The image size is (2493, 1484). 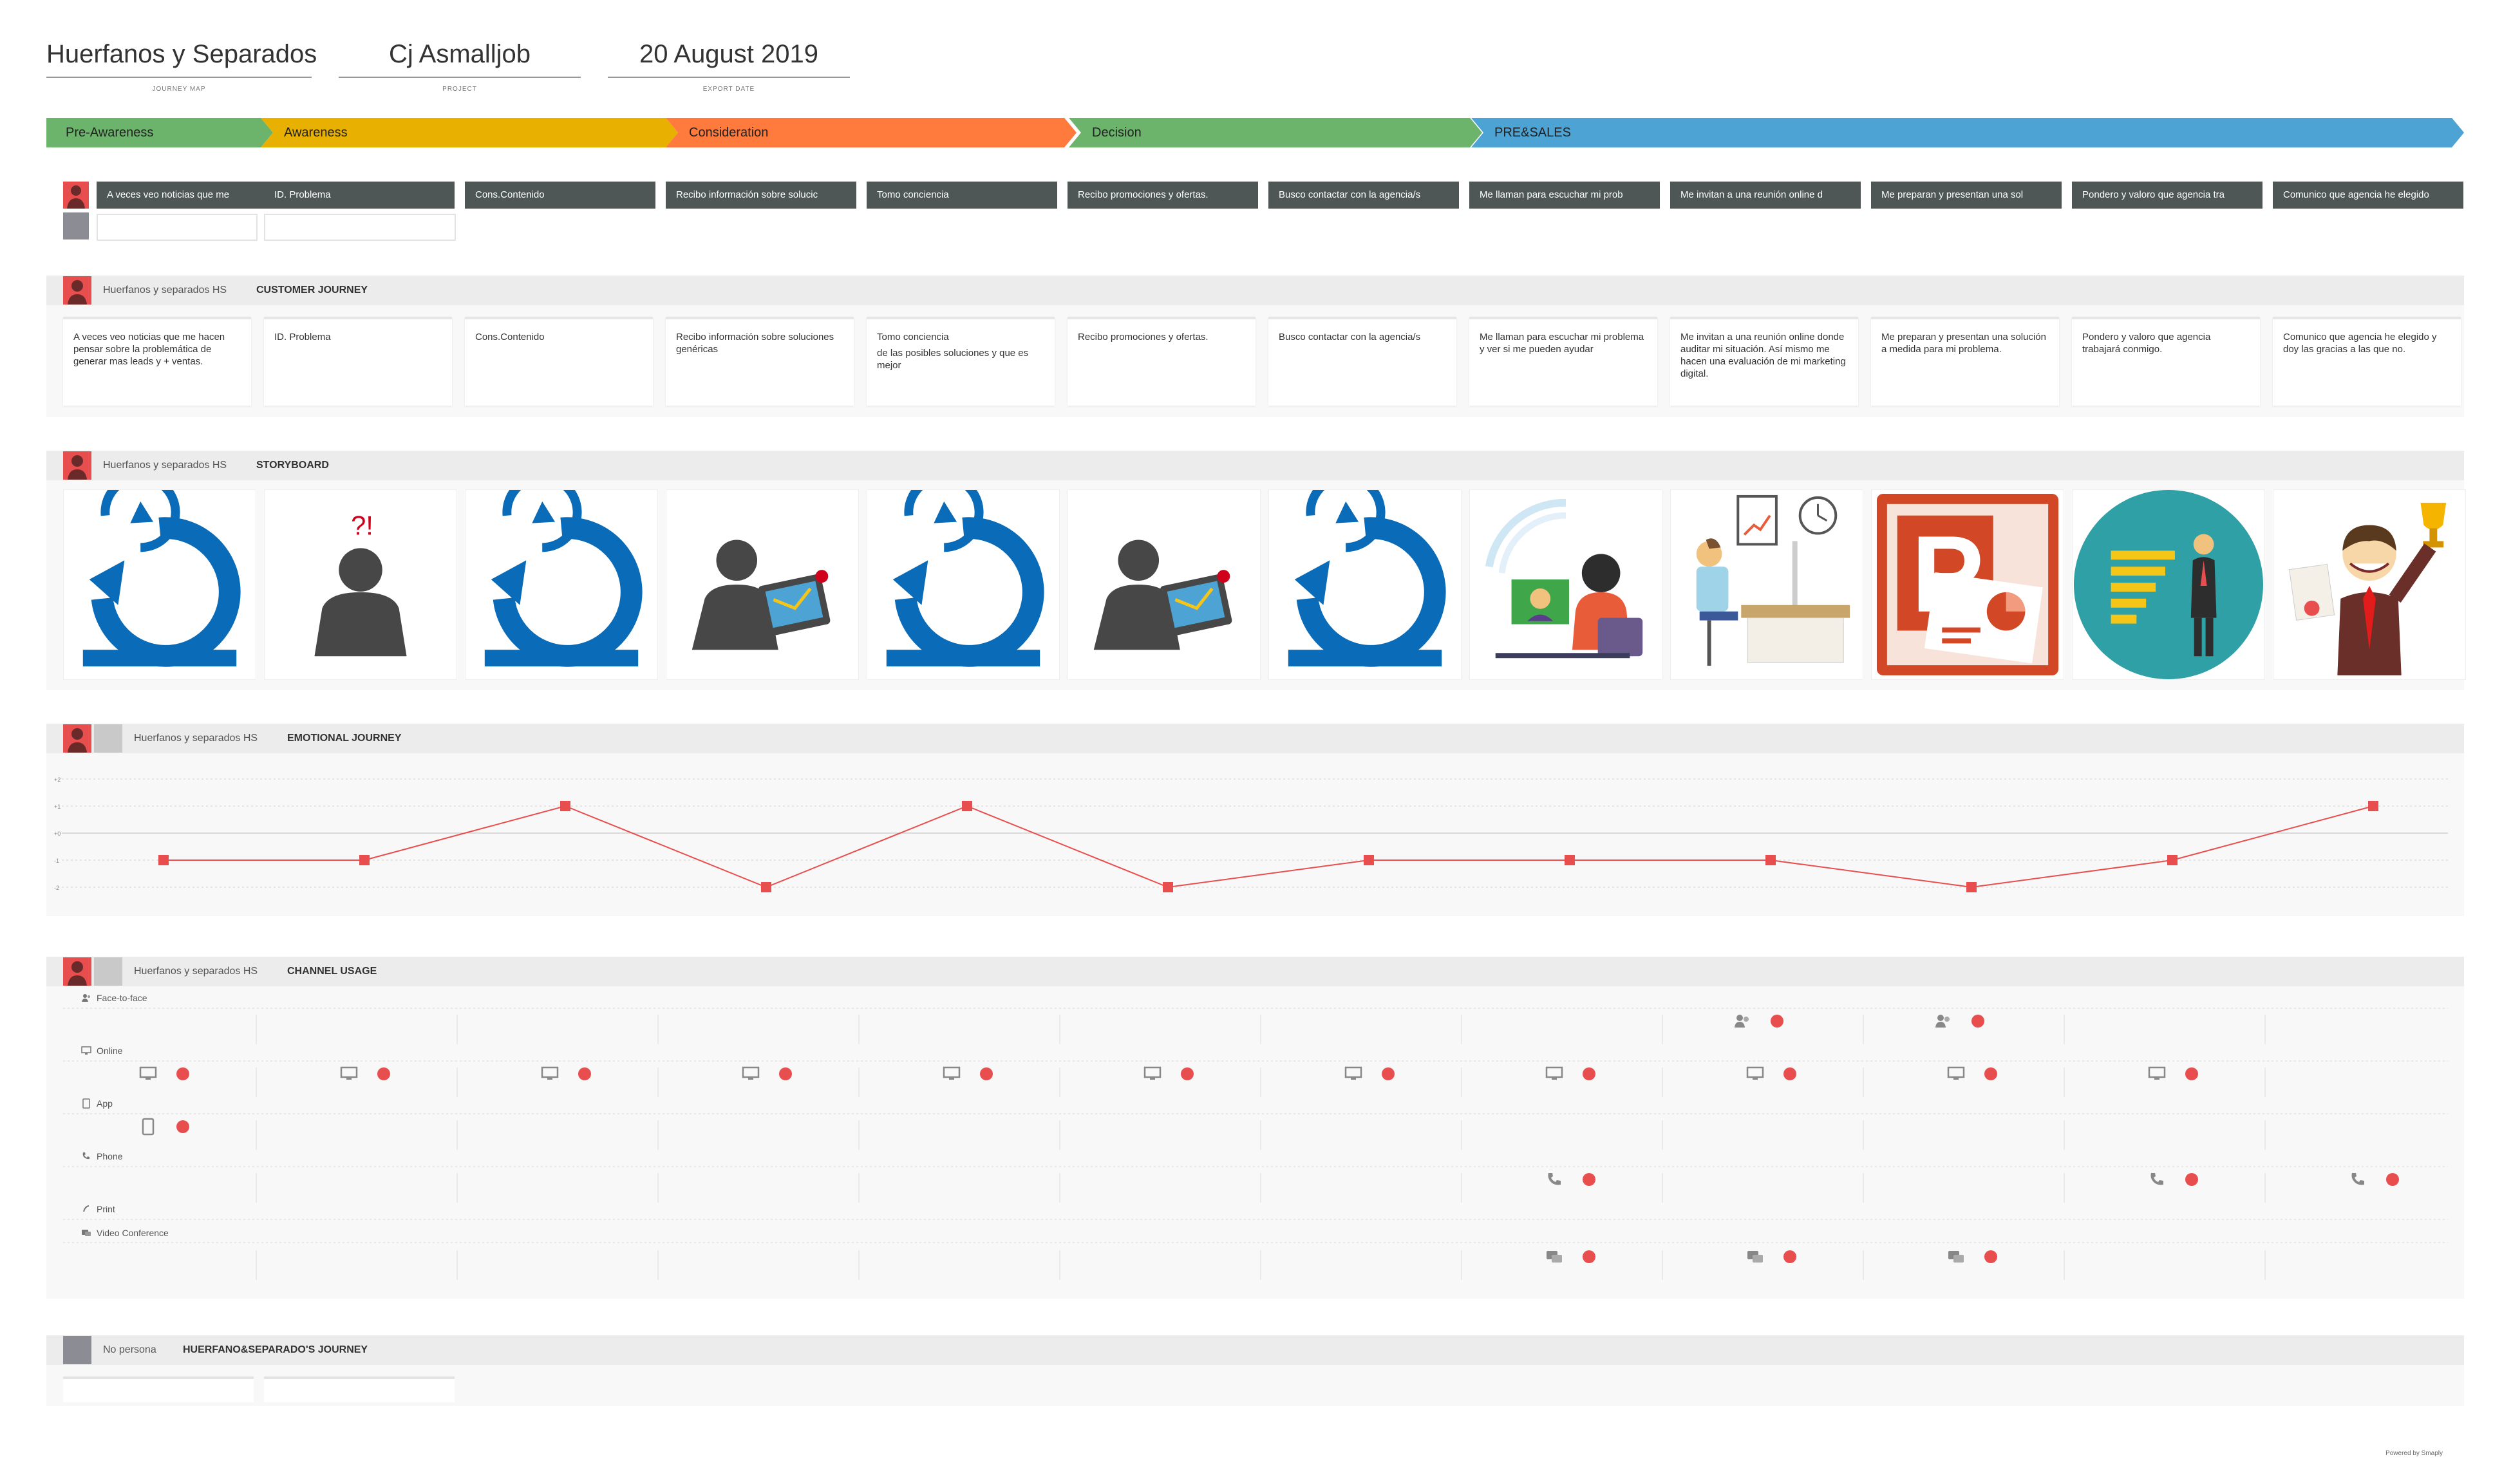 What do you see at coordinates (1162, 362) in the screenshot?
I see `journey-card: Recibo promociones y ofertas.` at bounding box center [1162, 362].